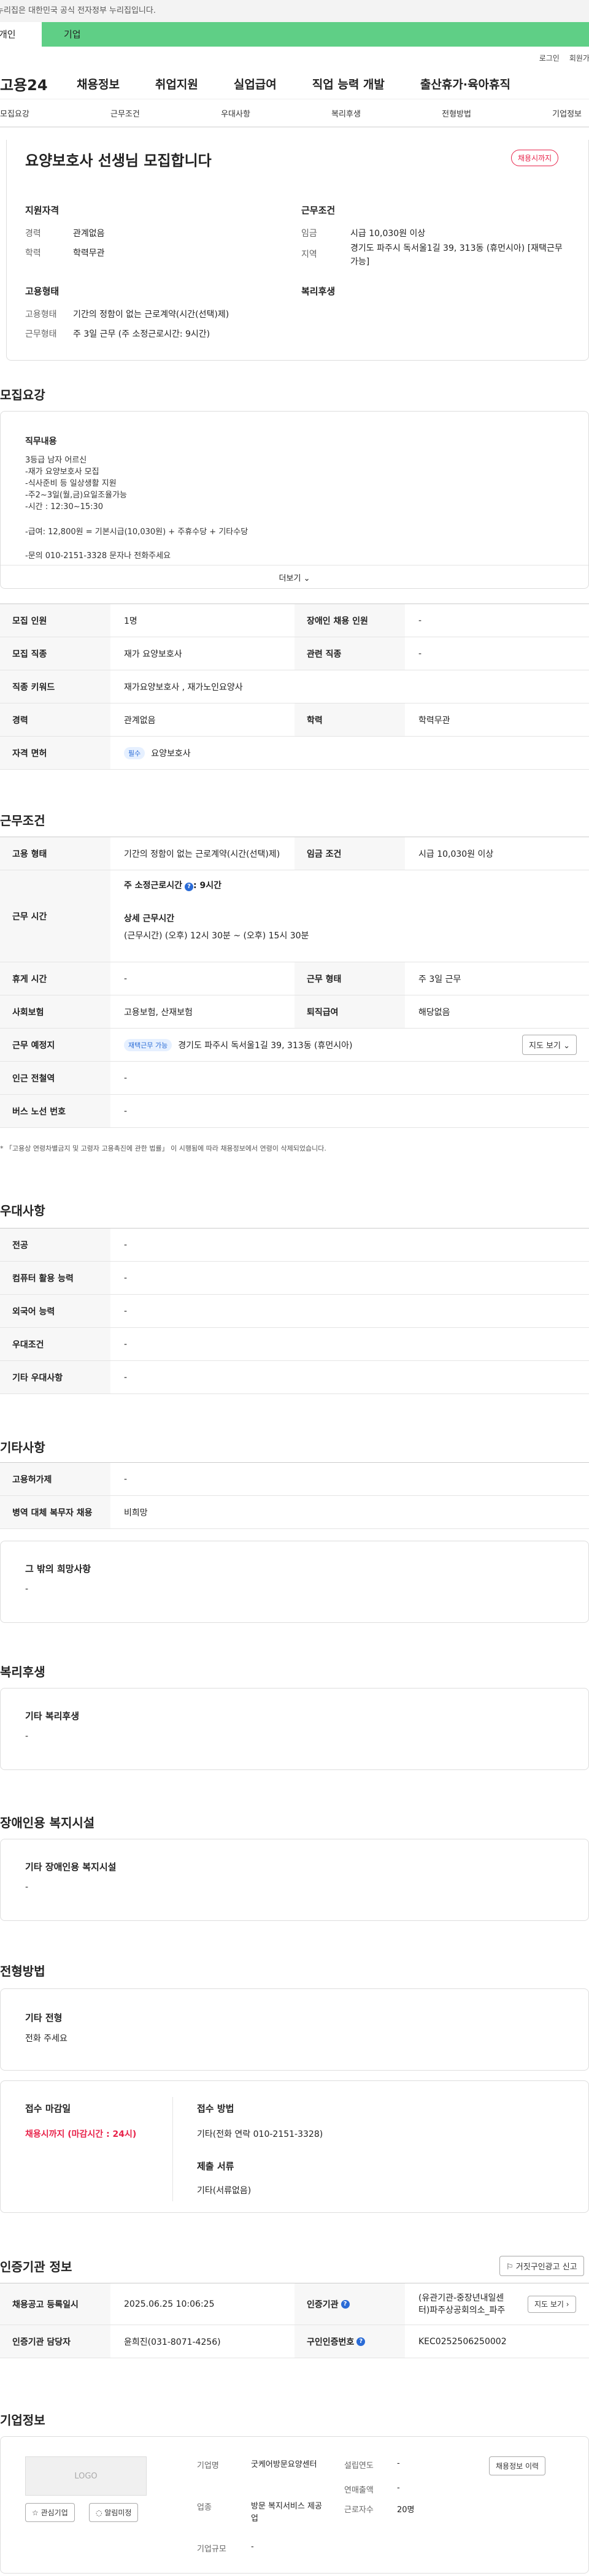 Image resolution: width=589 pixels, height=2576 pixels. Describe the element at coordinates (294, 58) in the screenshot. I see `util-bar: 로그인 회원가입` at that location.